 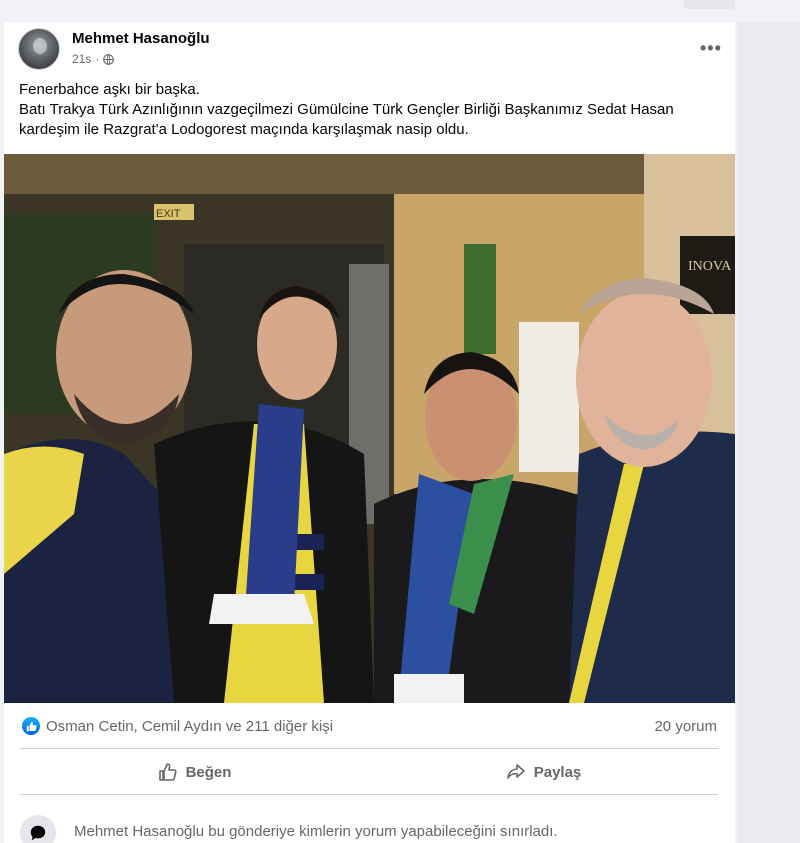 What do you see at coordinates (109, 89) in the screenshot?
I see `caption-line: Fenerbahce aşkı bir başka.` at bounding box center [109, 89].